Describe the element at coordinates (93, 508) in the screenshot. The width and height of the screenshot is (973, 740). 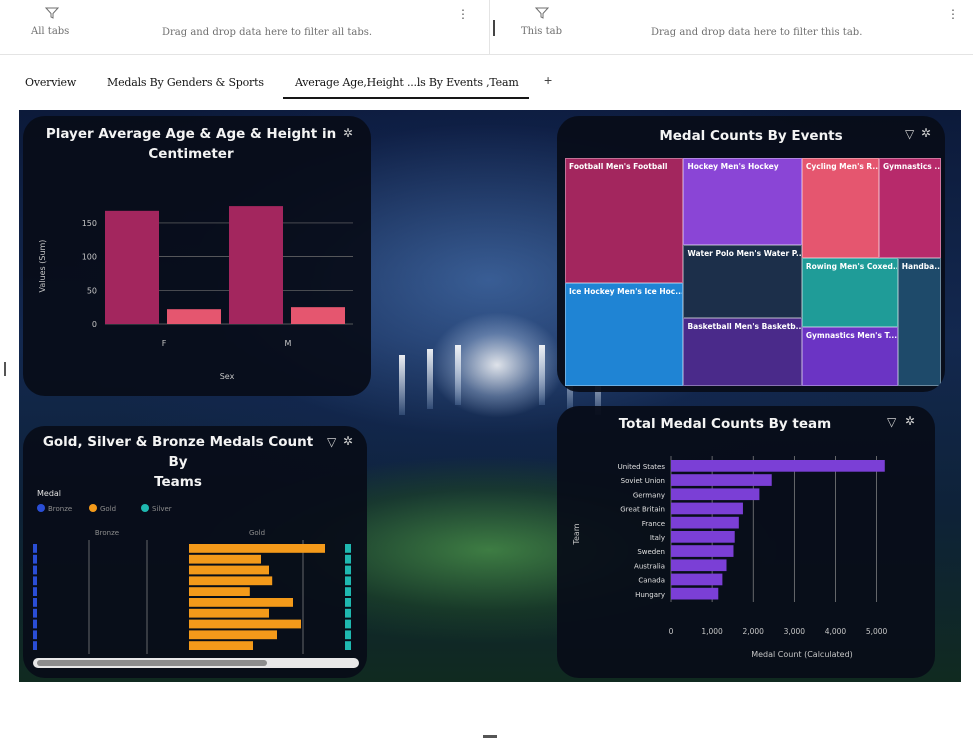
I see `gsb-legend-swatch` at that location.